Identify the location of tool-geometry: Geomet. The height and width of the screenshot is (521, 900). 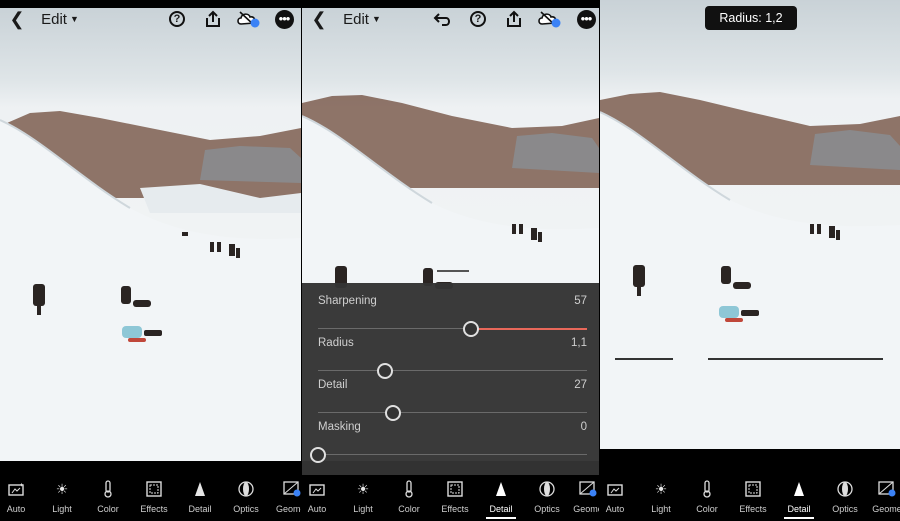
(285, 496).